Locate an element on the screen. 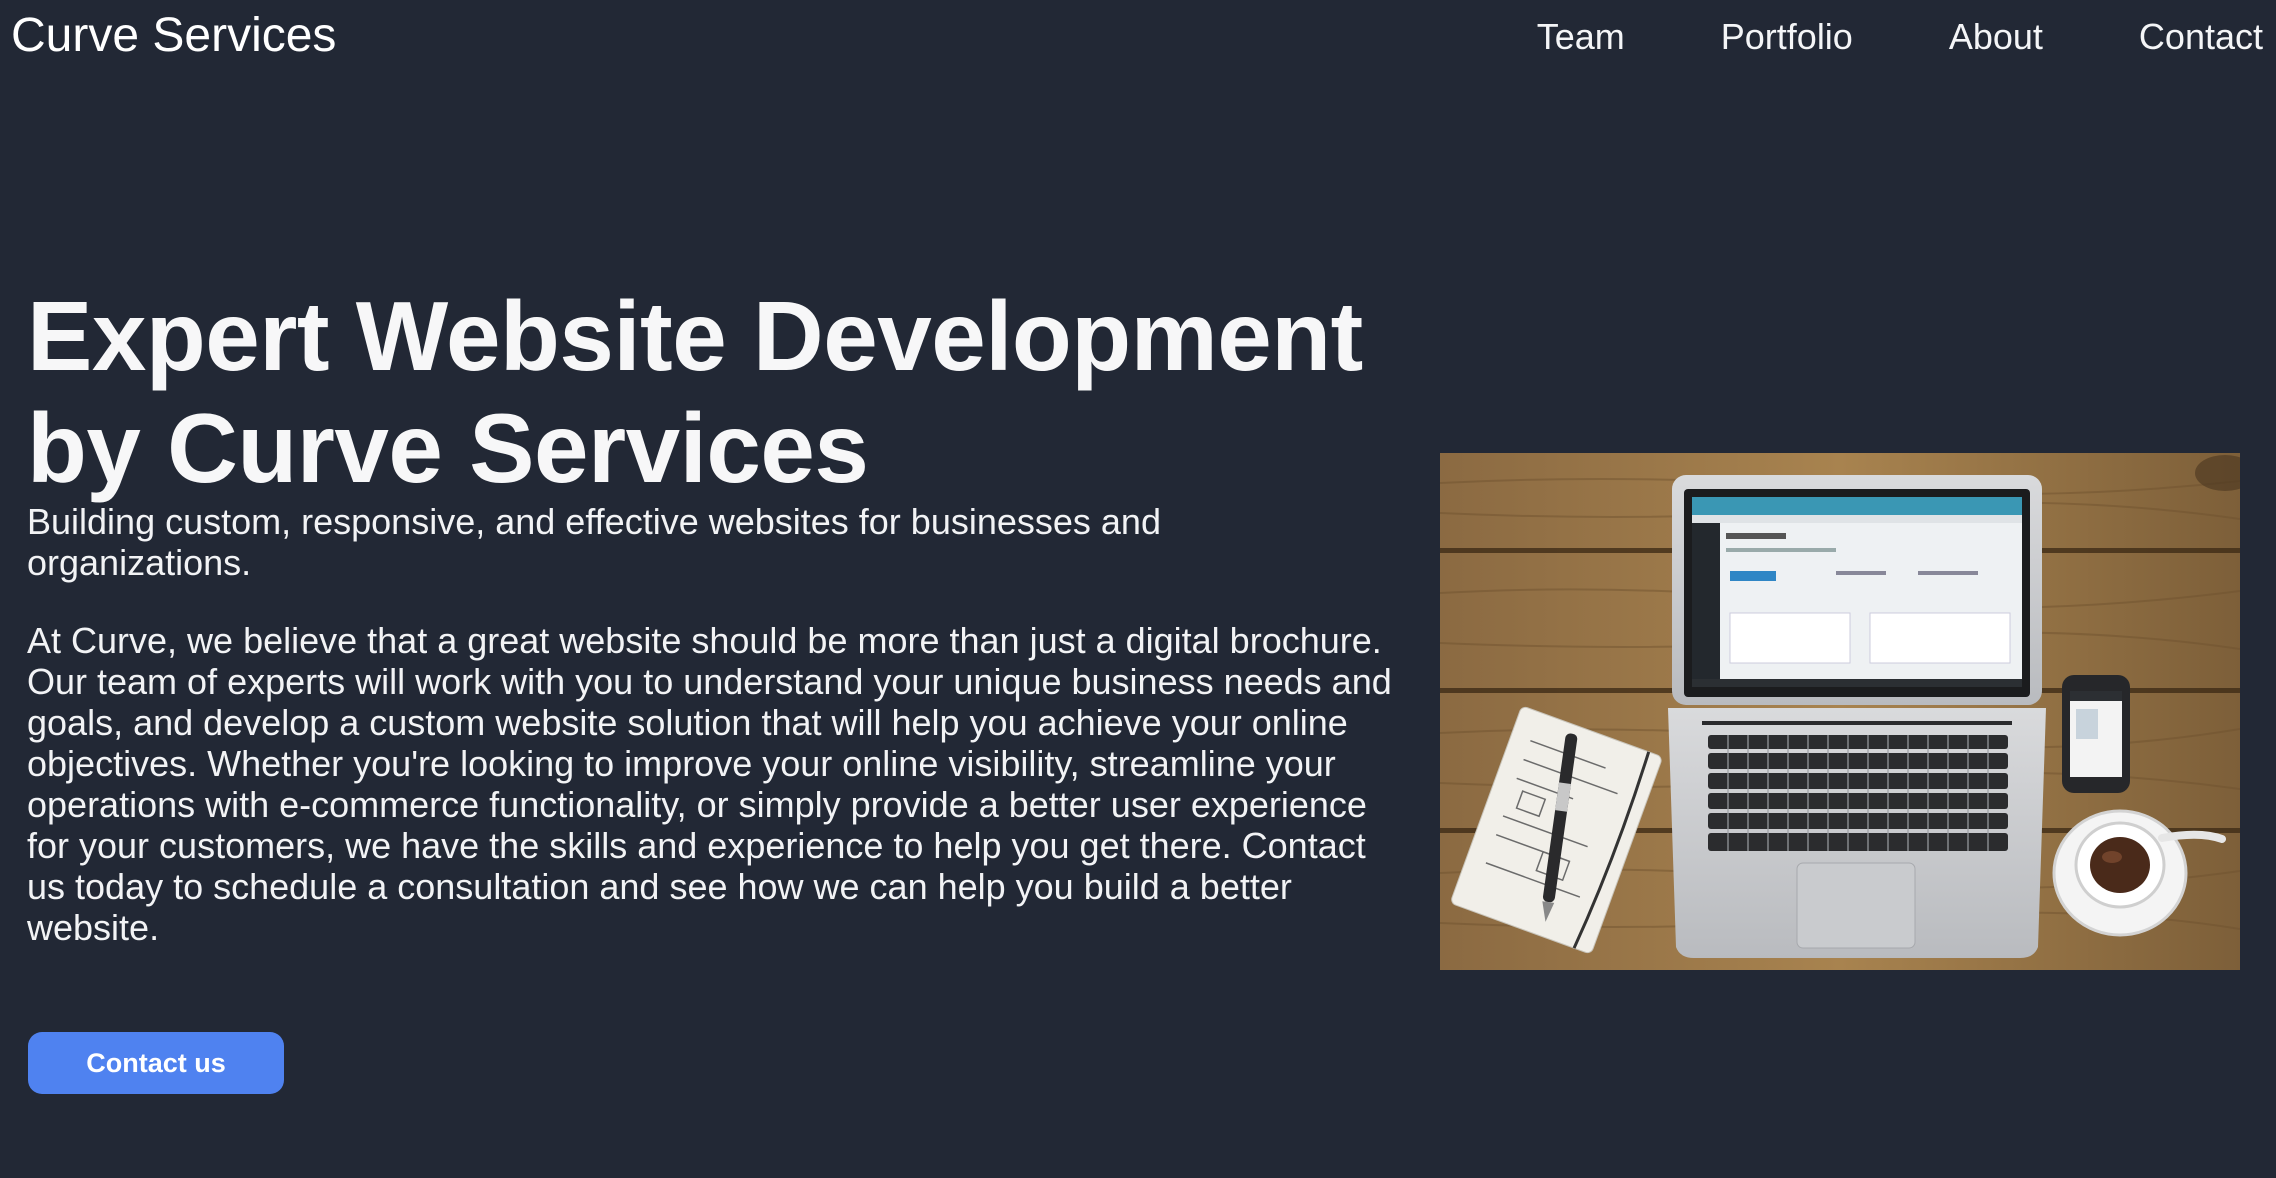 This screenshot has width=2276, height=1178. contact-us-button: Contact us is located at coordinates (156, 1063).